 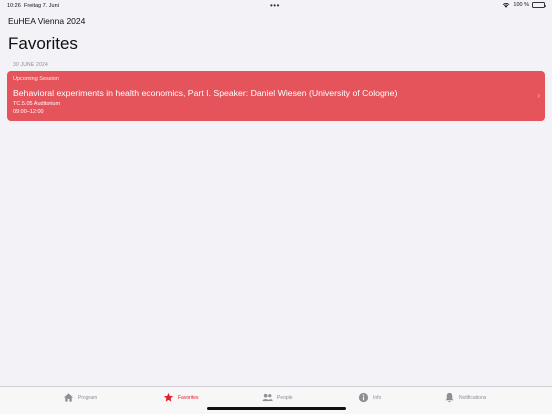 I want to click on tab-people: People, so click(x=277, y=397).